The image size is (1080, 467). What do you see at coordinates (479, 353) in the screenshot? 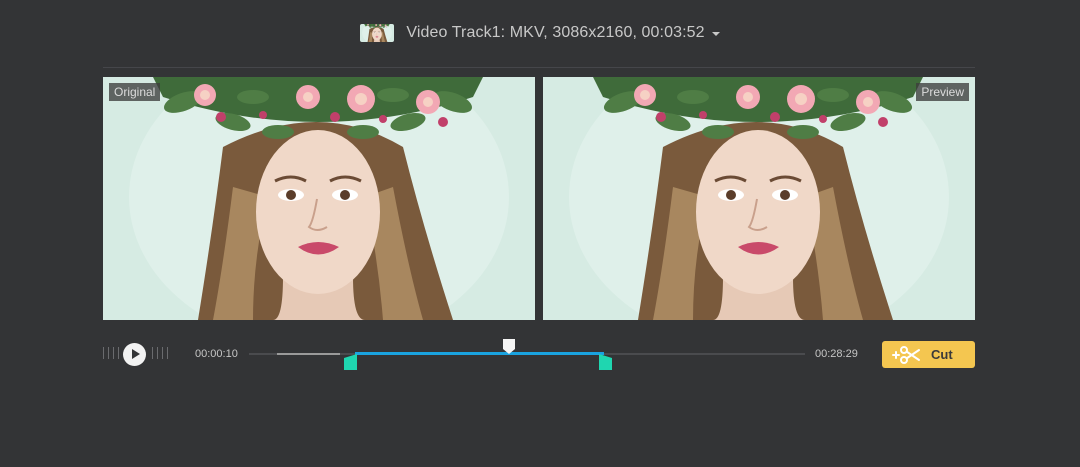
I see `selected-range` at bounding box center [479, 353].